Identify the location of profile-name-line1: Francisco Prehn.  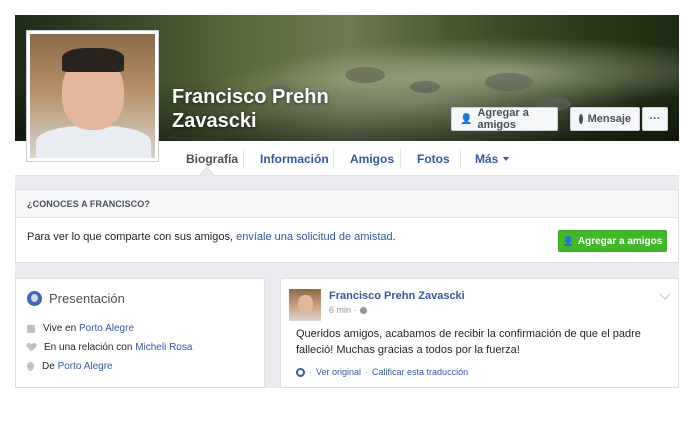
(250, 97).